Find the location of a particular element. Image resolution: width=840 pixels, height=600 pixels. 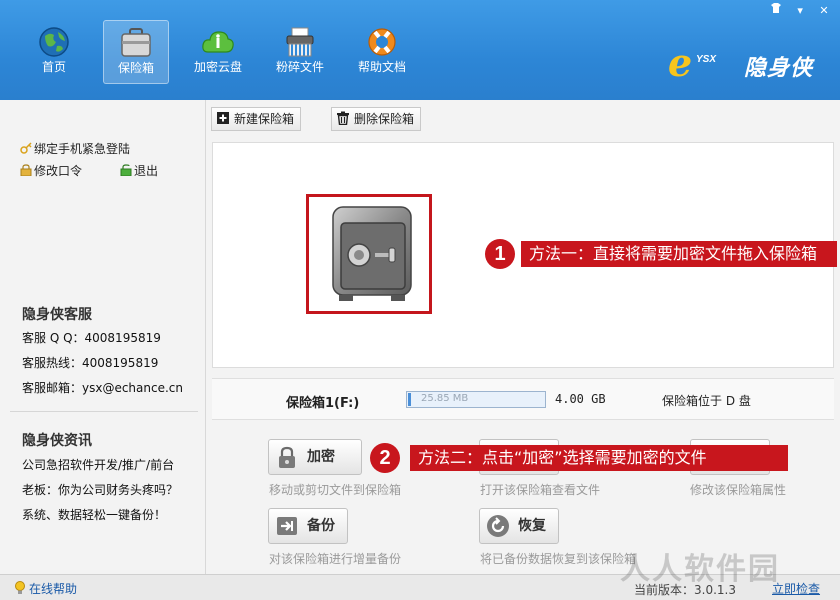

backup-button: 备份 is located at coordinates (308, 526).